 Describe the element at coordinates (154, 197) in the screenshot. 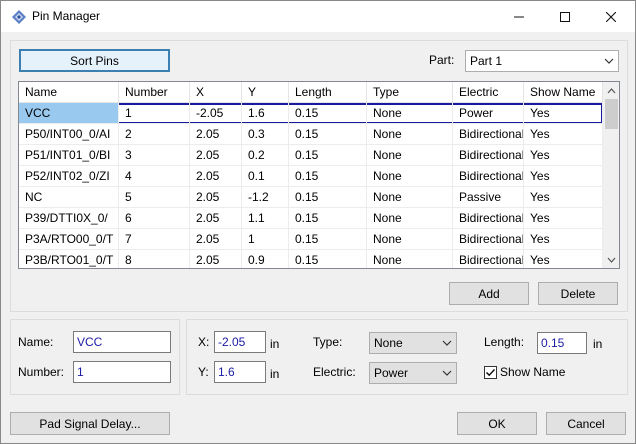

I see `cell-number: 5` at that location.